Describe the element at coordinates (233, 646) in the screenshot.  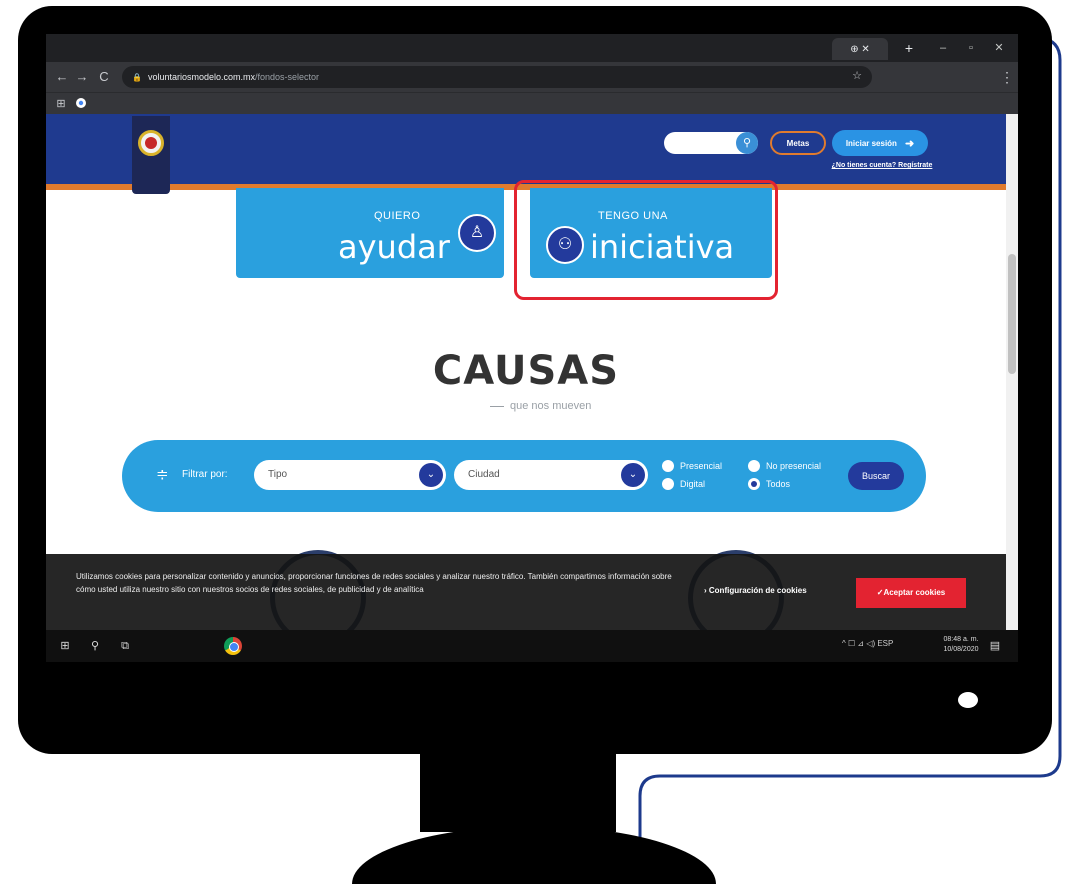
I see `chrome-icon` at that location.